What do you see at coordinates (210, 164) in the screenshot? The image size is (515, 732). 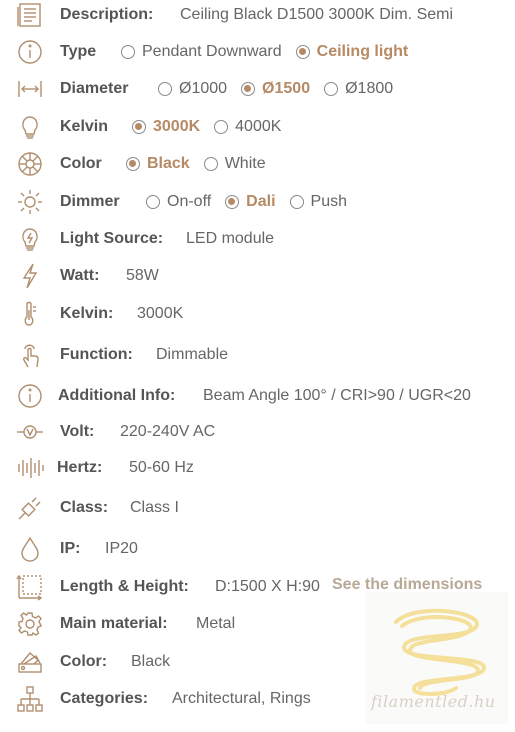 I see `radio-white` at bounding box center [210, 164].